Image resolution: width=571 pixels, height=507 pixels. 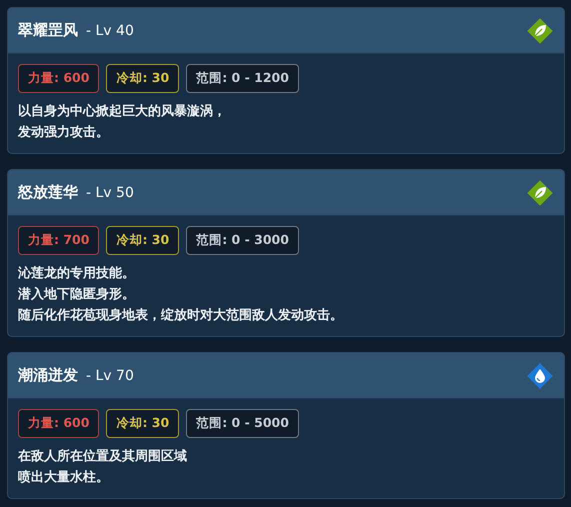 What do you see at coordinates (110, 376) in the screenshot?
I see `skill-level: - Lv 70` at bounding box center [110, 376].